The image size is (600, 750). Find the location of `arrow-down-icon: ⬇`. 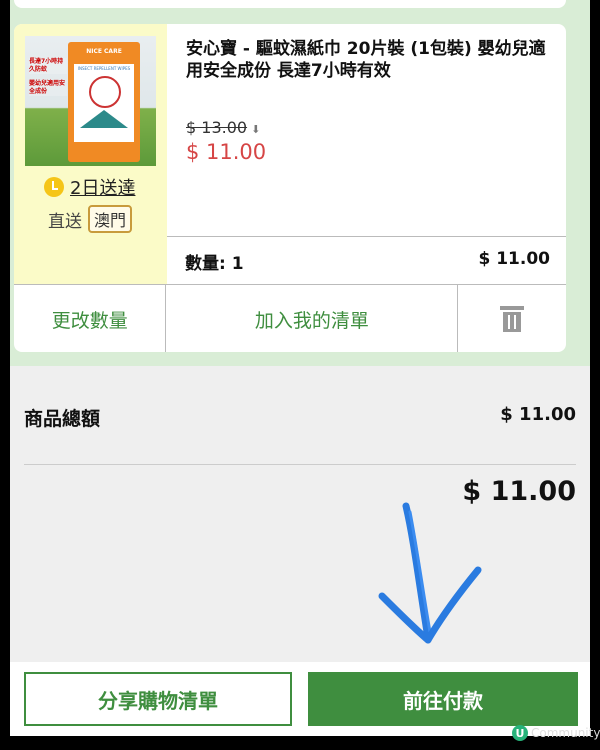

arrow-down-icon: ⬇ is located at coordinates (256, 129).